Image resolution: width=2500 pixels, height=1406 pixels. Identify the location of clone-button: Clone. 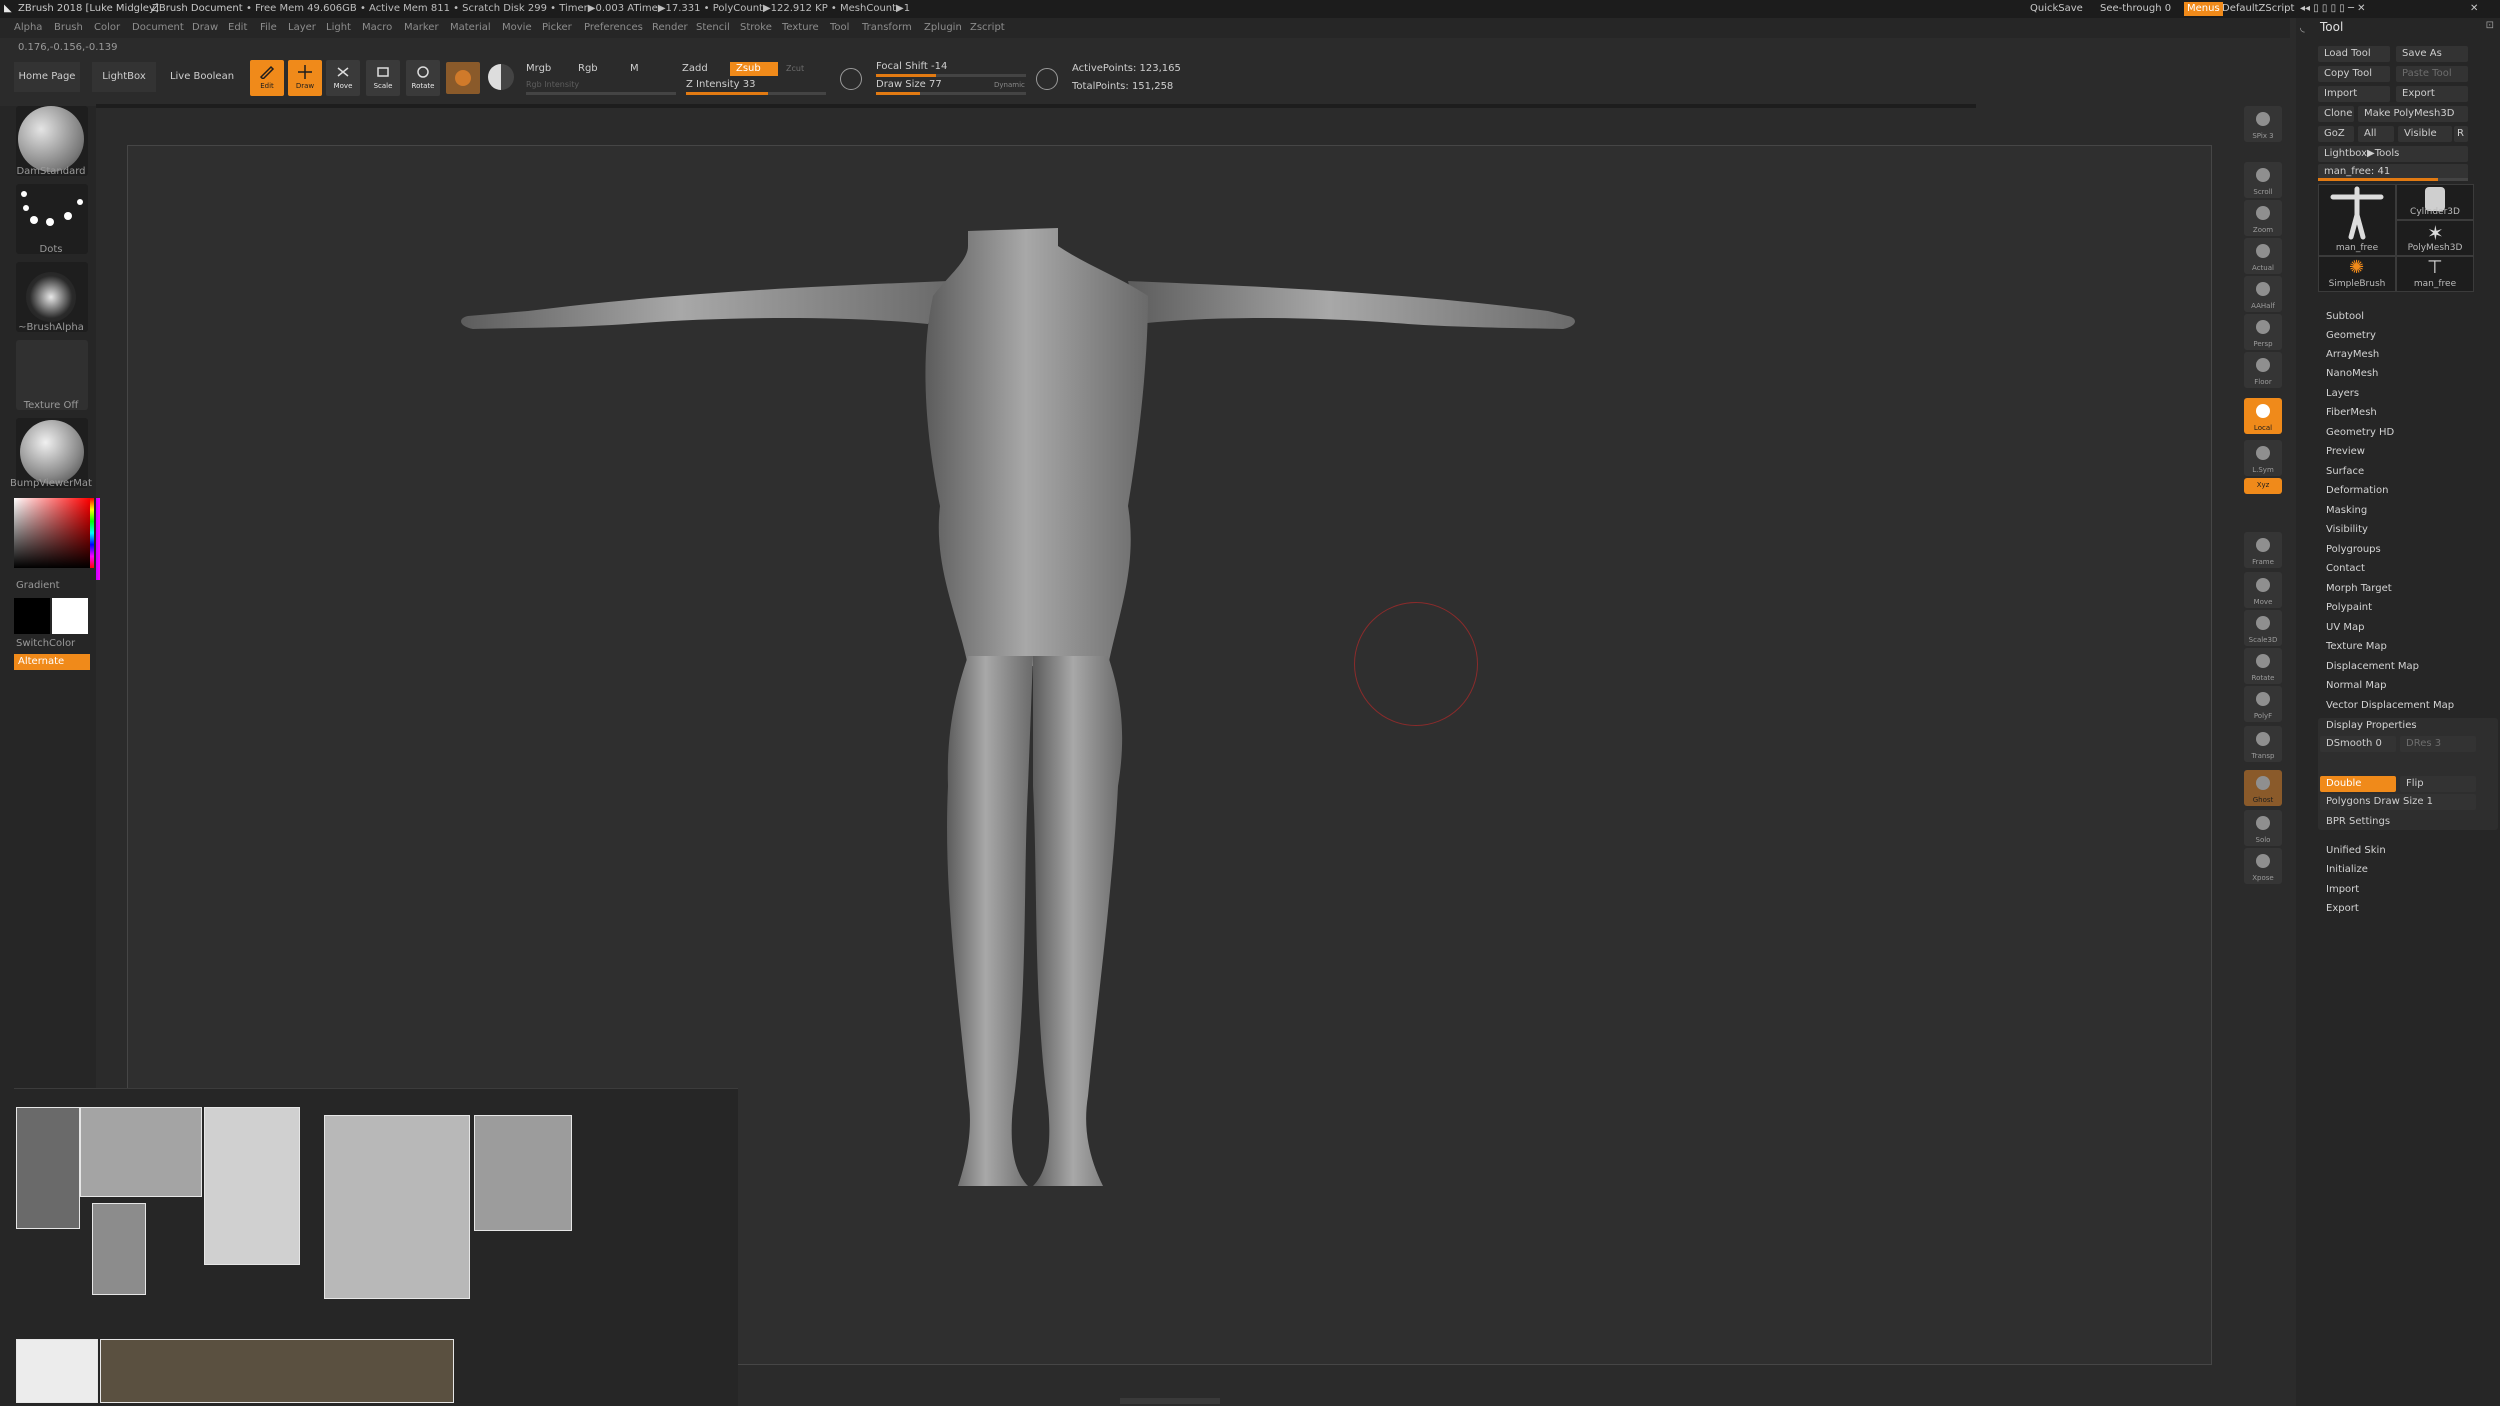
(2336, 114).